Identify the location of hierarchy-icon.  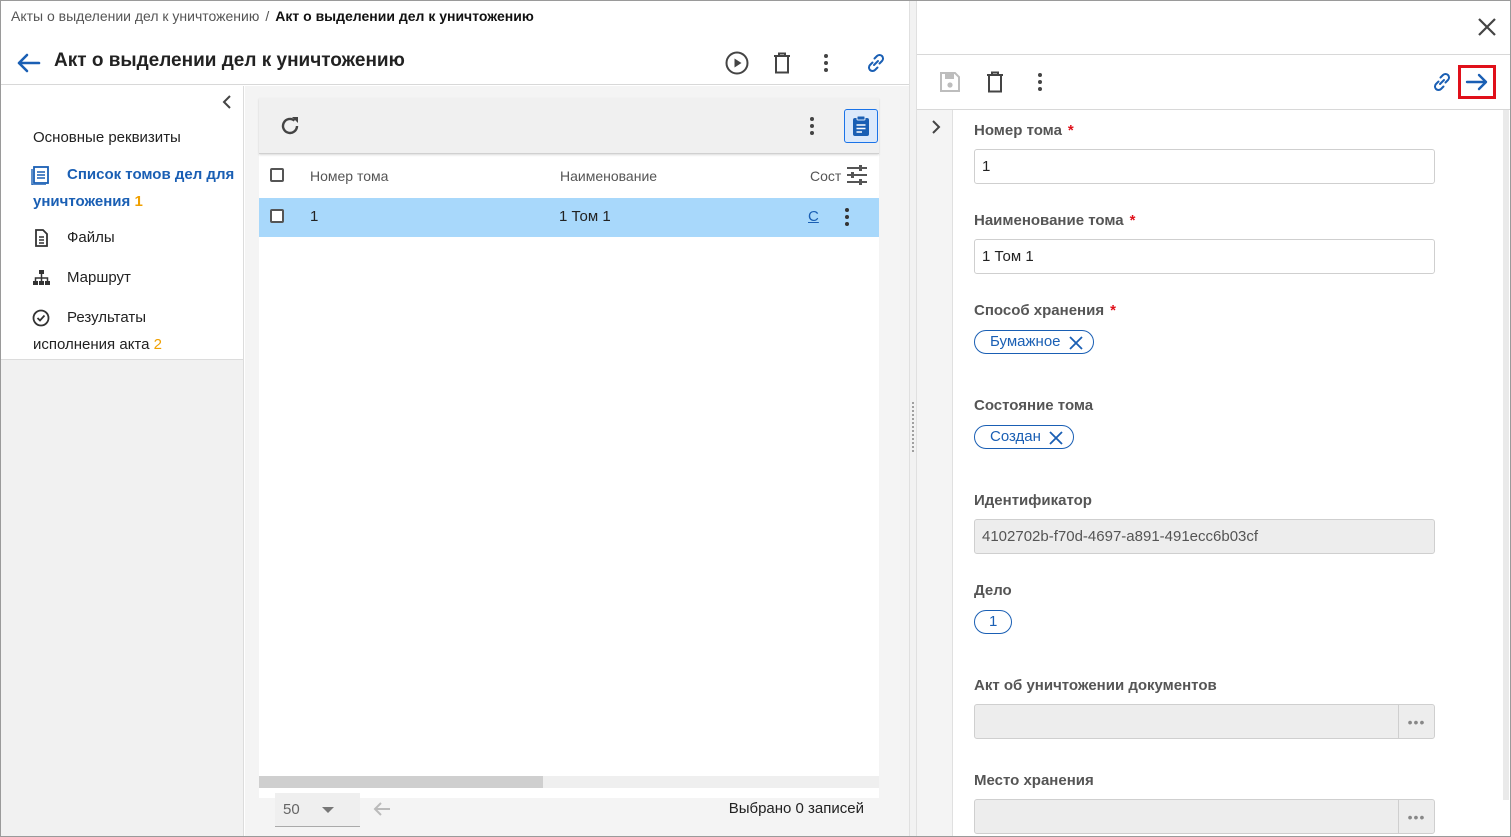
(41, 277).